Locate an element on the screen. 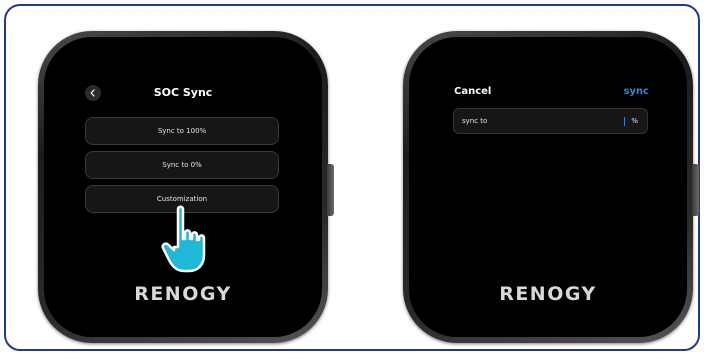  sync-button: sync is located at coordinates (636, 92).